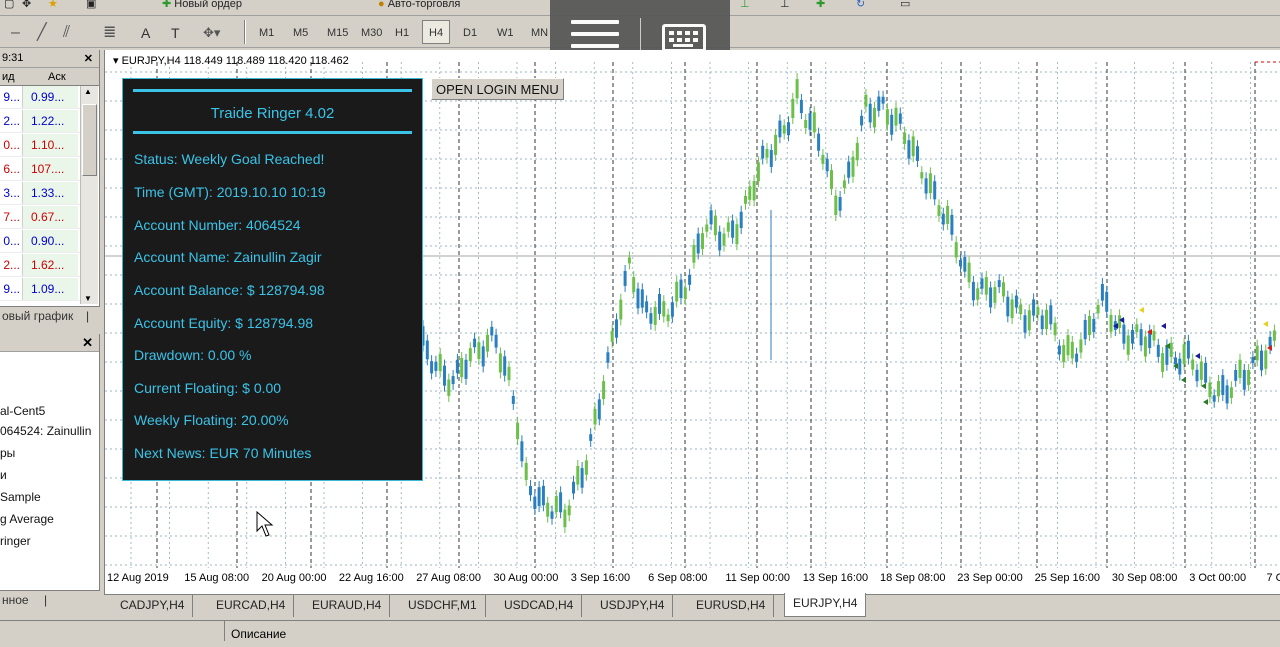 The image size is (1280, 647). What do you see at coordinates (88, 91) in the screenshot?
I see `scroll-up-icon: ▲` at bounding box center [88, 91].